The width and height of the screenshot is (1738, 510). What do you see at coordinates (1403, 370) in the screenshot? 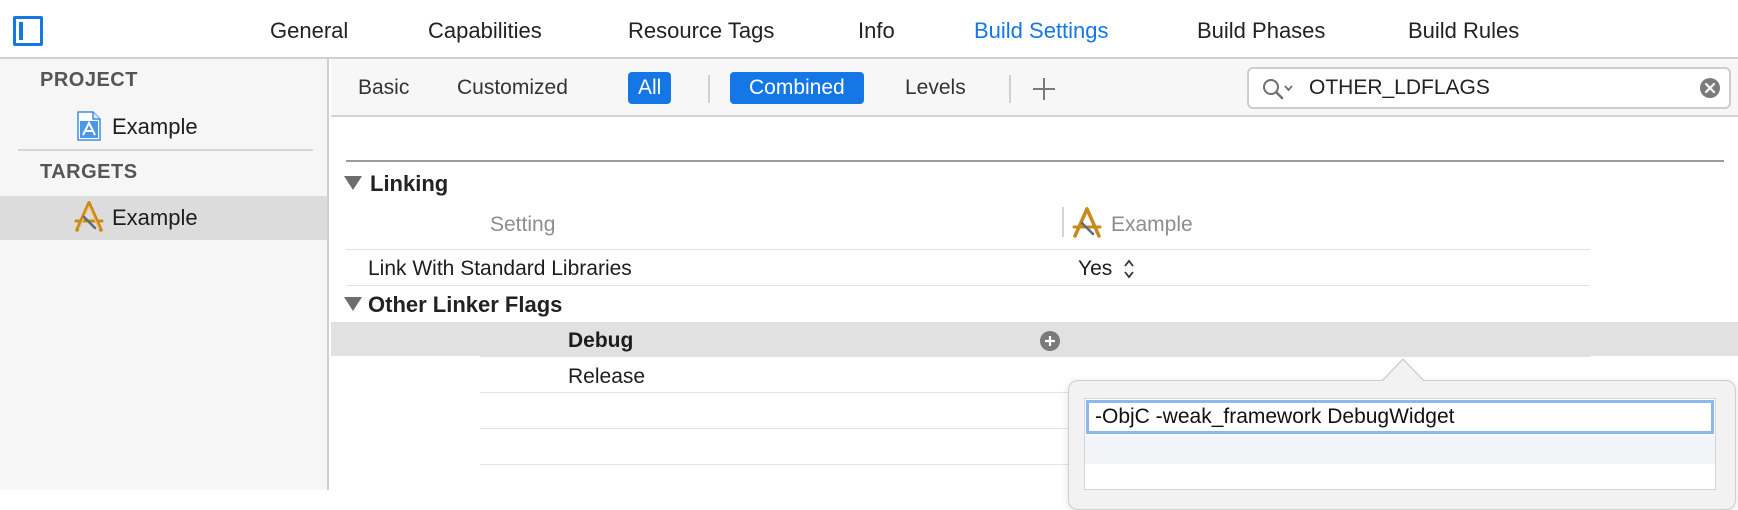
I see `popover-arrow` at bounding box center [1403, 370].